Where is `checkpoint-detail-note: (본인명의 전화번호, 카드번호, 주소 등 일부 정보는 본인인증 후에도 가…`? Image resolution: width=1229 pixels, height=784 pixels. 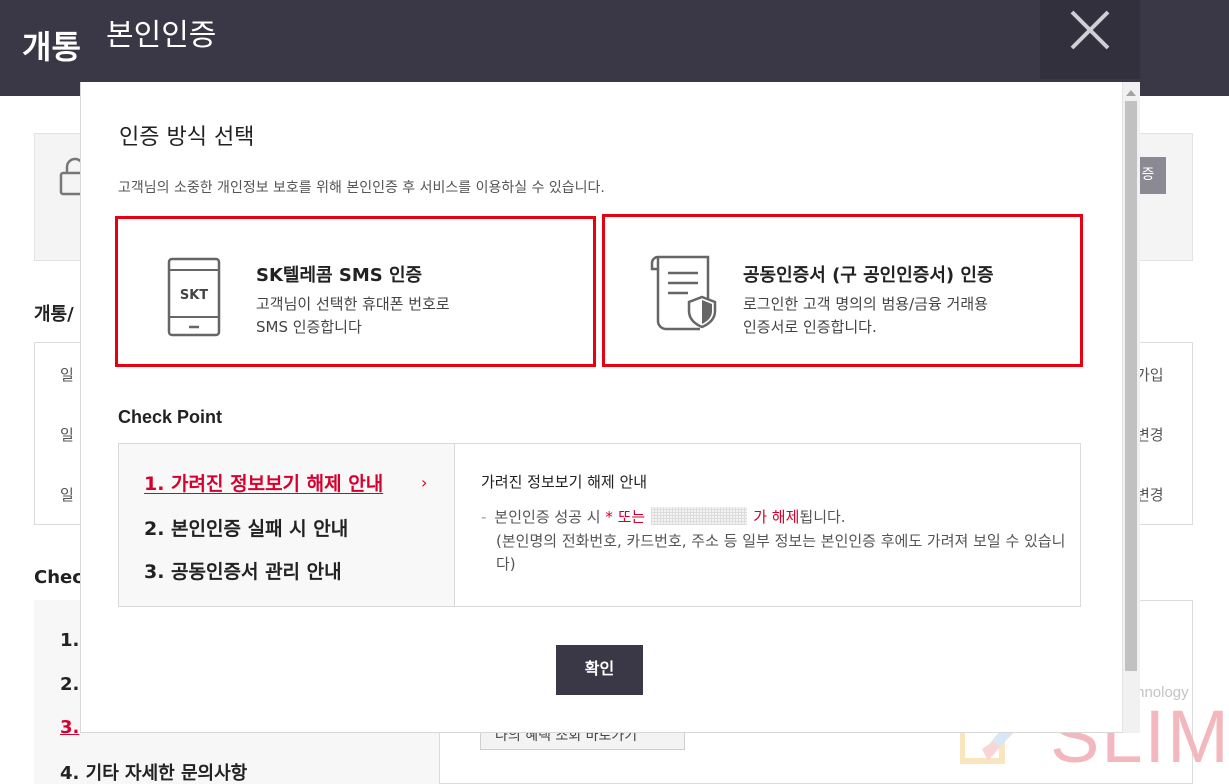
checkpoint-detail-note: (본인명의 전화번호, 카드번호, 주소 등 일부 정보는 본인인증 후에도 가… is located at coordinates (781, 552).